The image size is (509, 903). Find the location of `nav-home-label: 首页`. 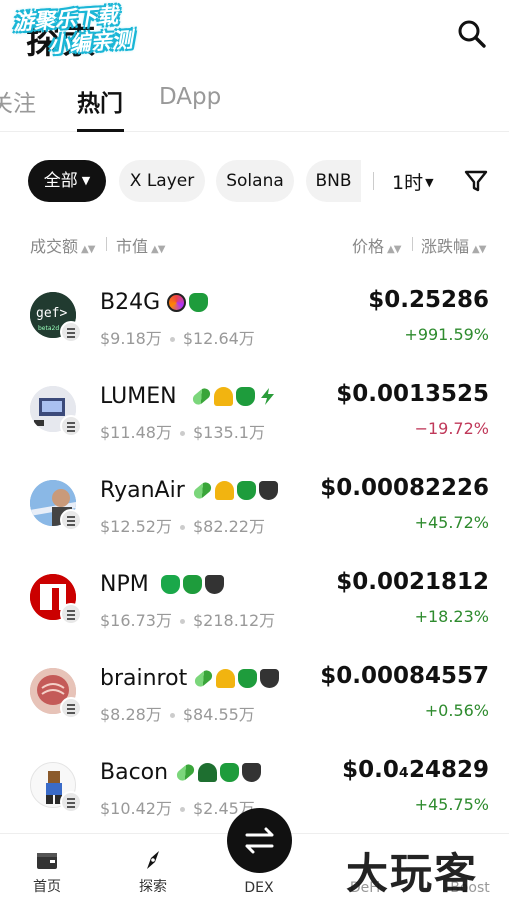

nav-home-label: 首页 is located at coordinates (47, 887).